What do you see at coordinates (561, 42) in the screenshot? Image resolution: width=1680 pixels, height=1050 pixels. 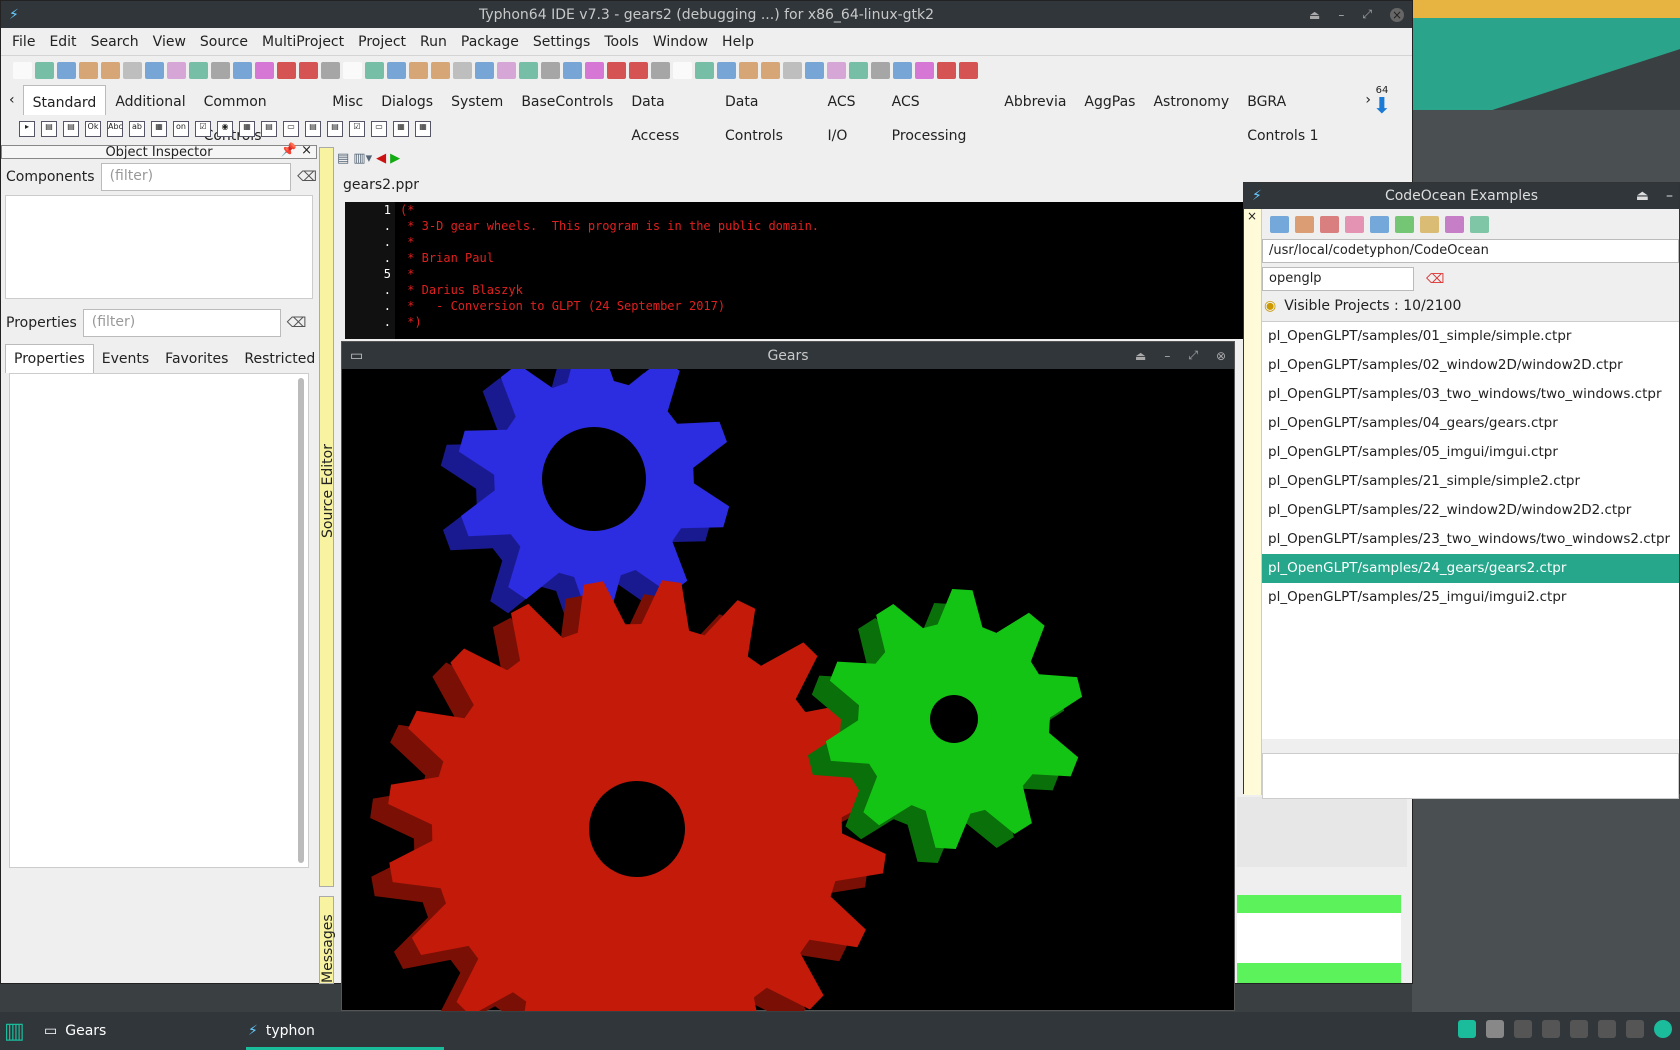 I see `menu-settings: Settings` at bounding box center [561, 42].